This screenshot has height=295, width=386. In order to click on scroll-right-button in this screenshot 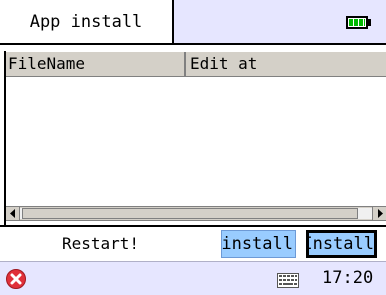, I will do `click(379, 213)`.